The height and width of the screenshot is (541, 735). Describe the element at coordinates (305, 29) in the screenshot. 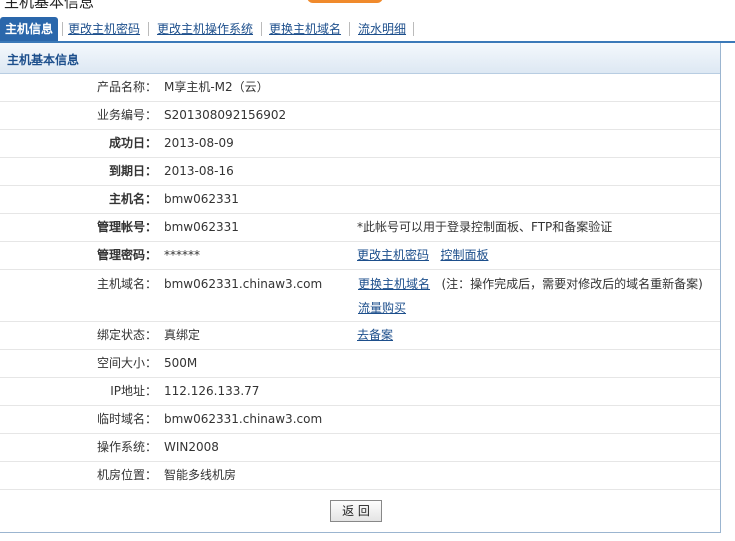

I see `tab-change-domain: 更换主机域名` at that location.